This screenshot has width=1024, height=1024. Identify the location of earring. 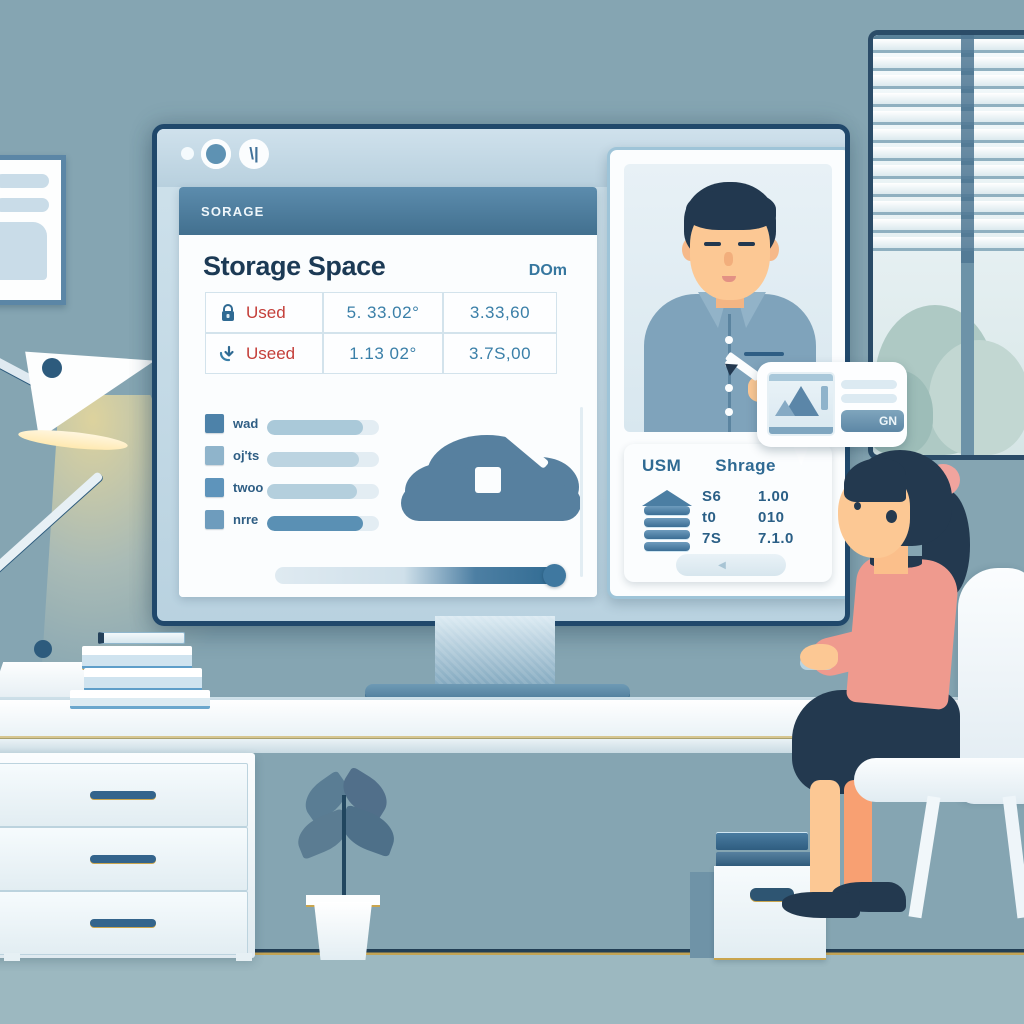
(891, 516).